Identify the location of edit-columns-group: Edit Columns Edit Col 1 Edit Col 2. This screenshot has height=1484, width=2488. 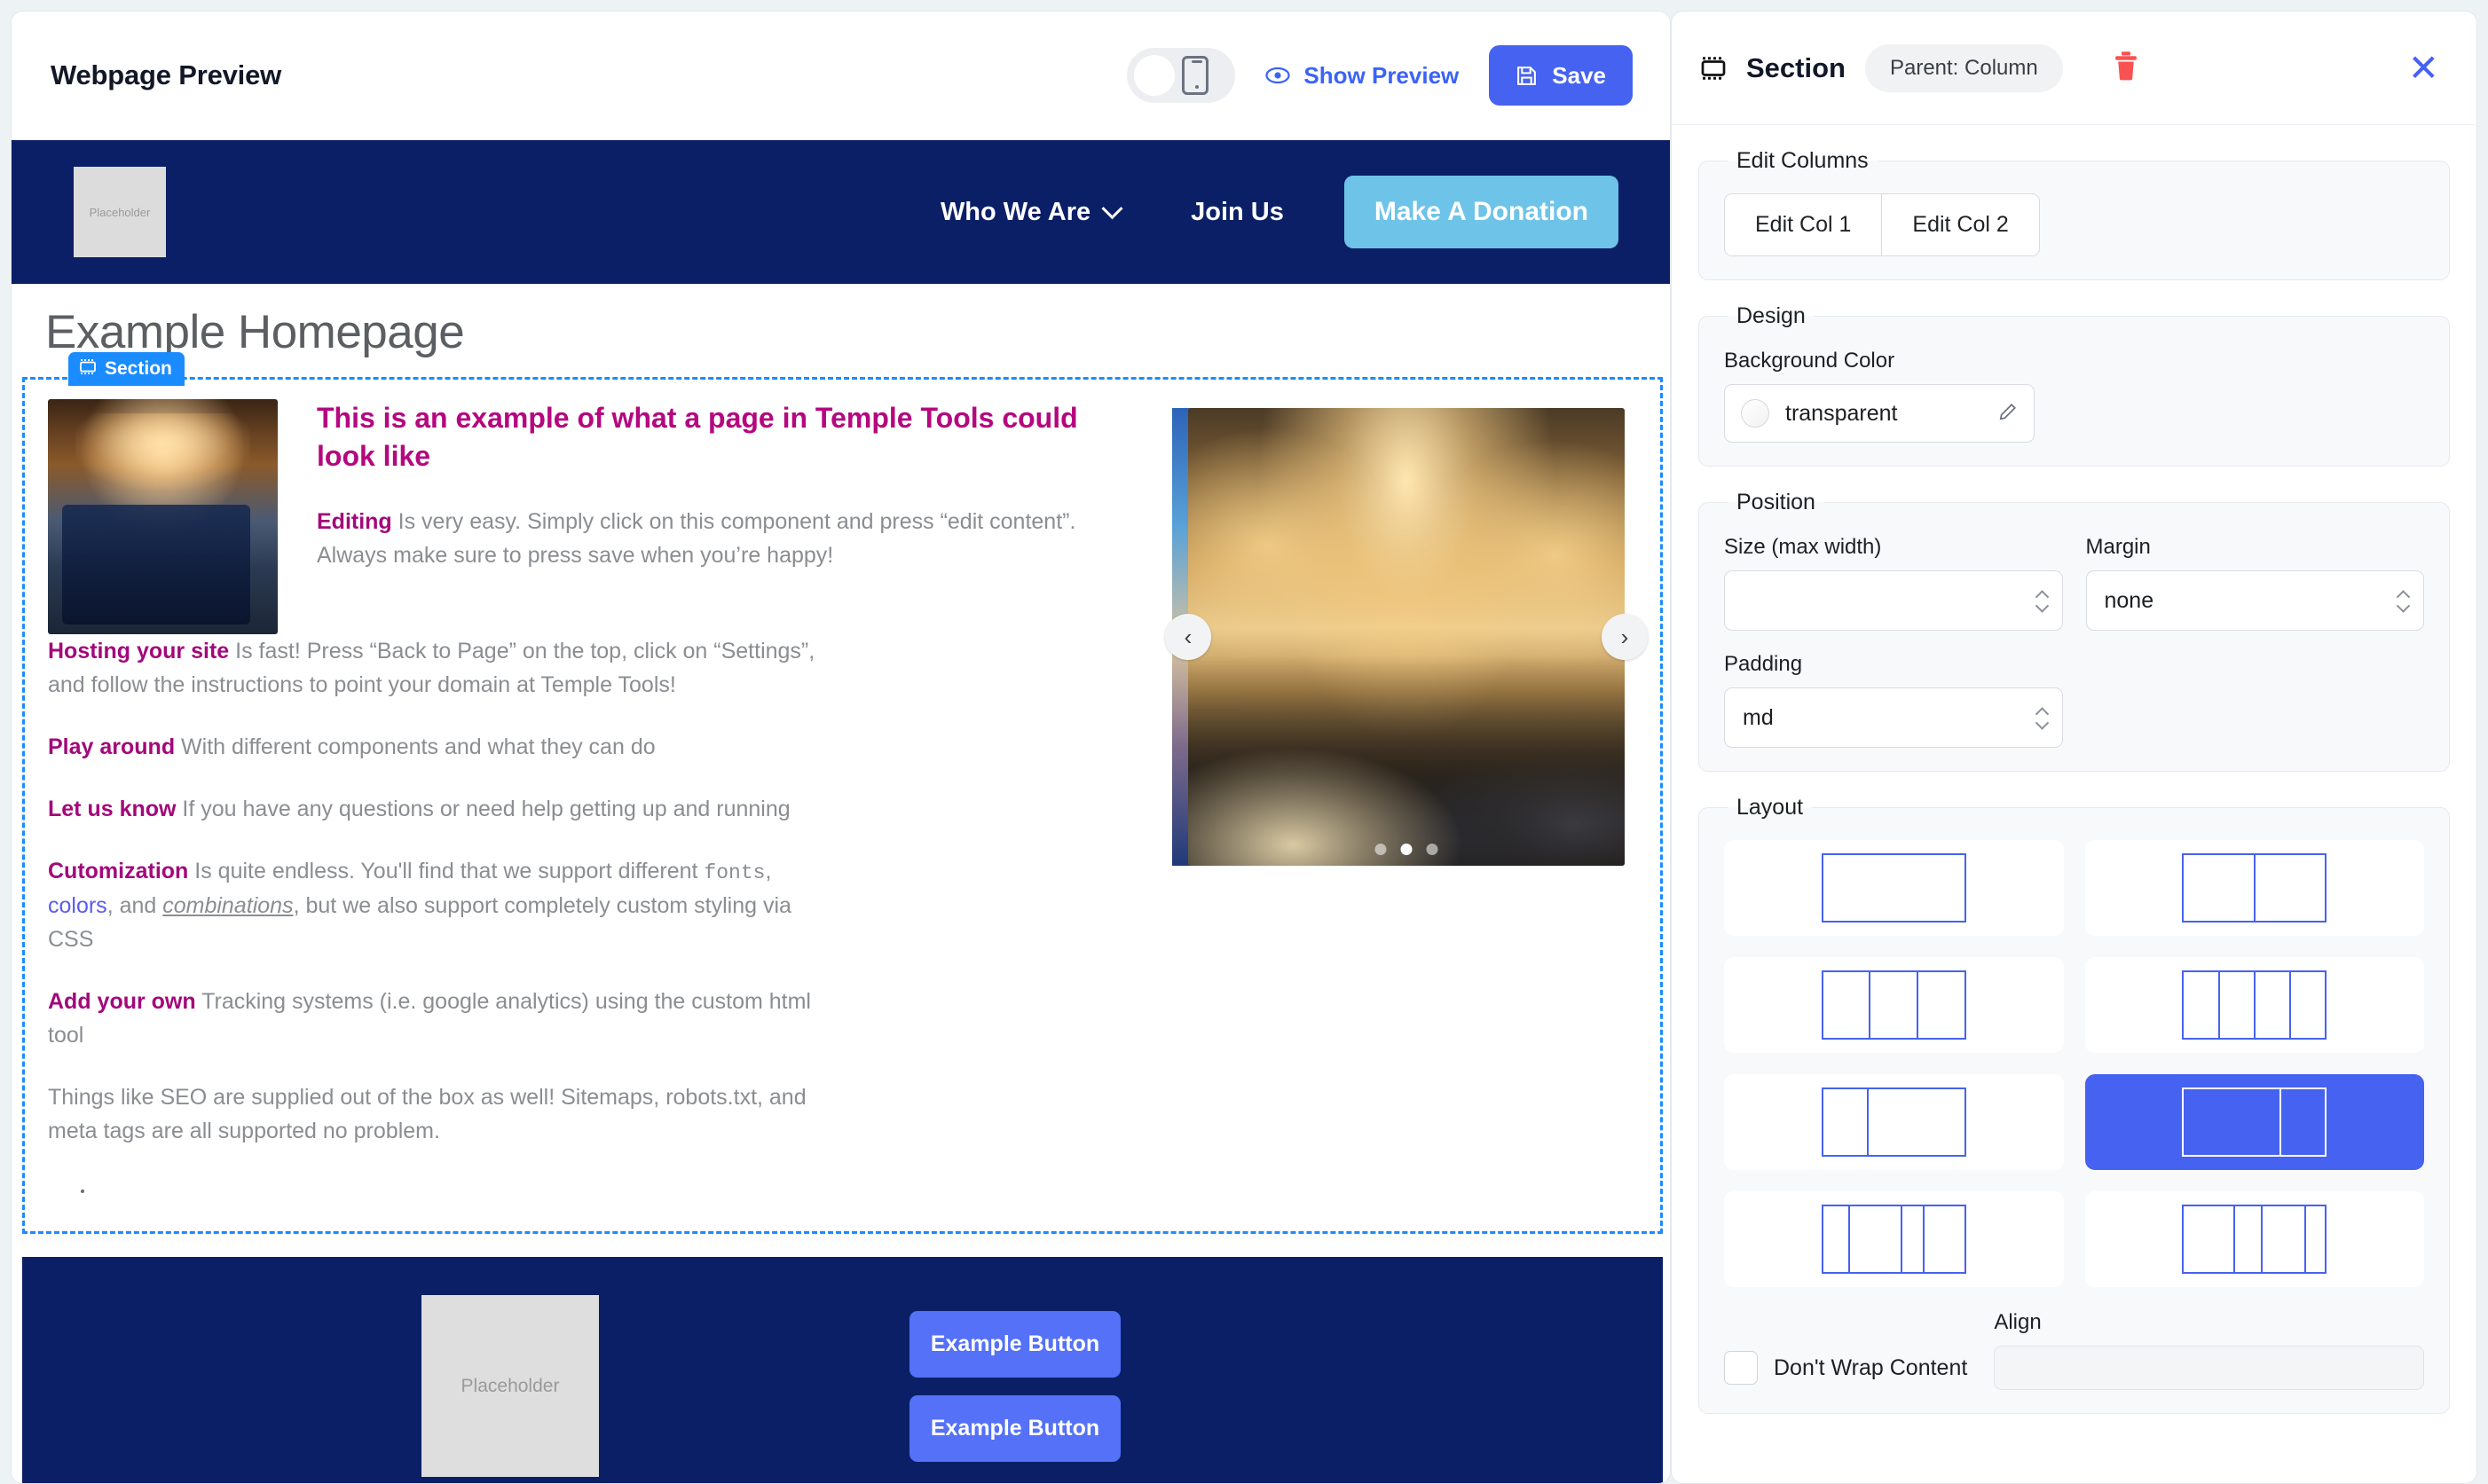
(2074, 214).